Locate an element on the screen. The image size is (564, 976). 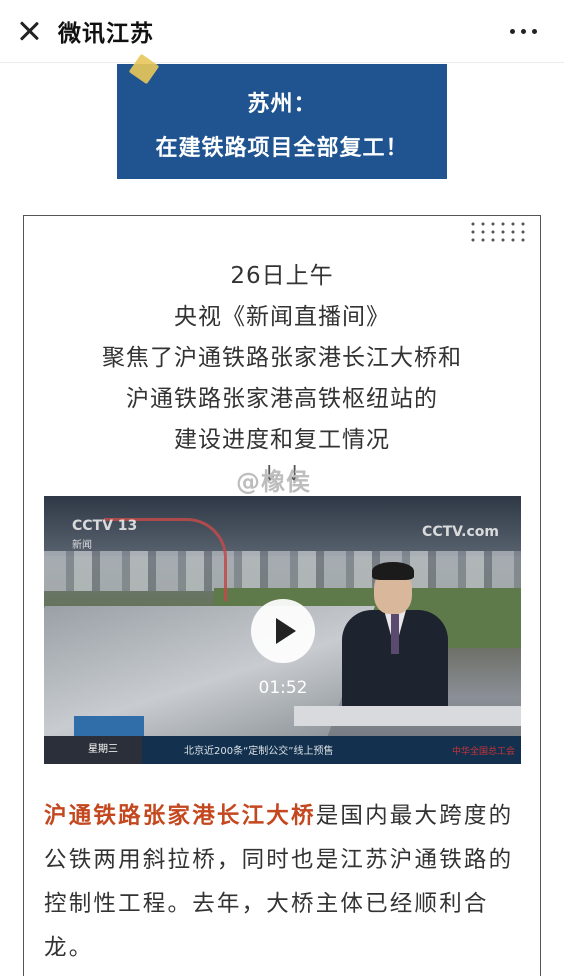
video-duration: 01:52 is located at coordinates (283, 688).